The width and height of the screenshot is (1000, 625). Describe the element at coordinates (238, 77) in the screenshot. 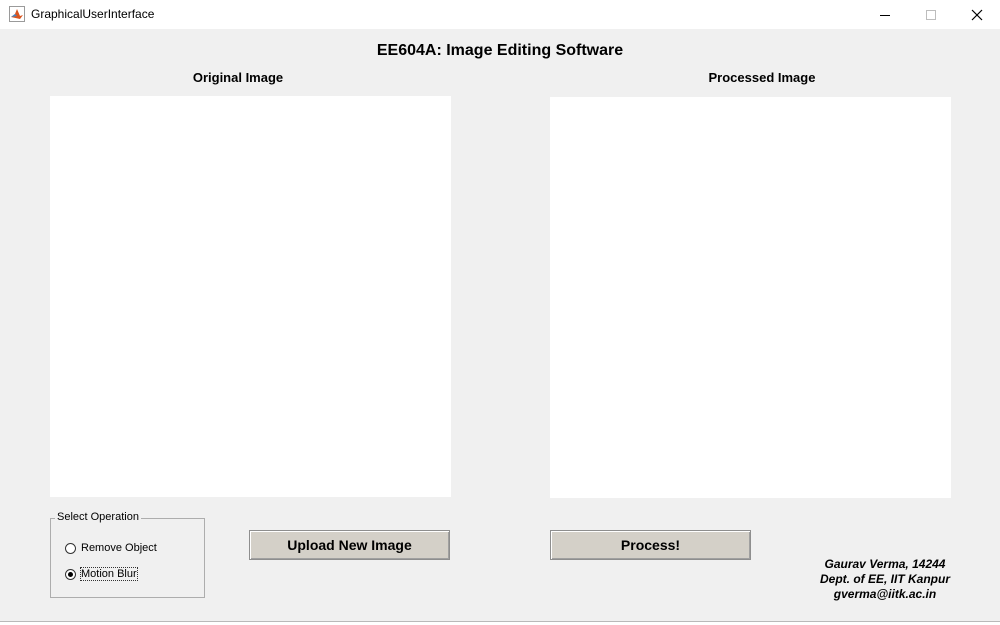

I see `original-image-label: Original Image` at that location.